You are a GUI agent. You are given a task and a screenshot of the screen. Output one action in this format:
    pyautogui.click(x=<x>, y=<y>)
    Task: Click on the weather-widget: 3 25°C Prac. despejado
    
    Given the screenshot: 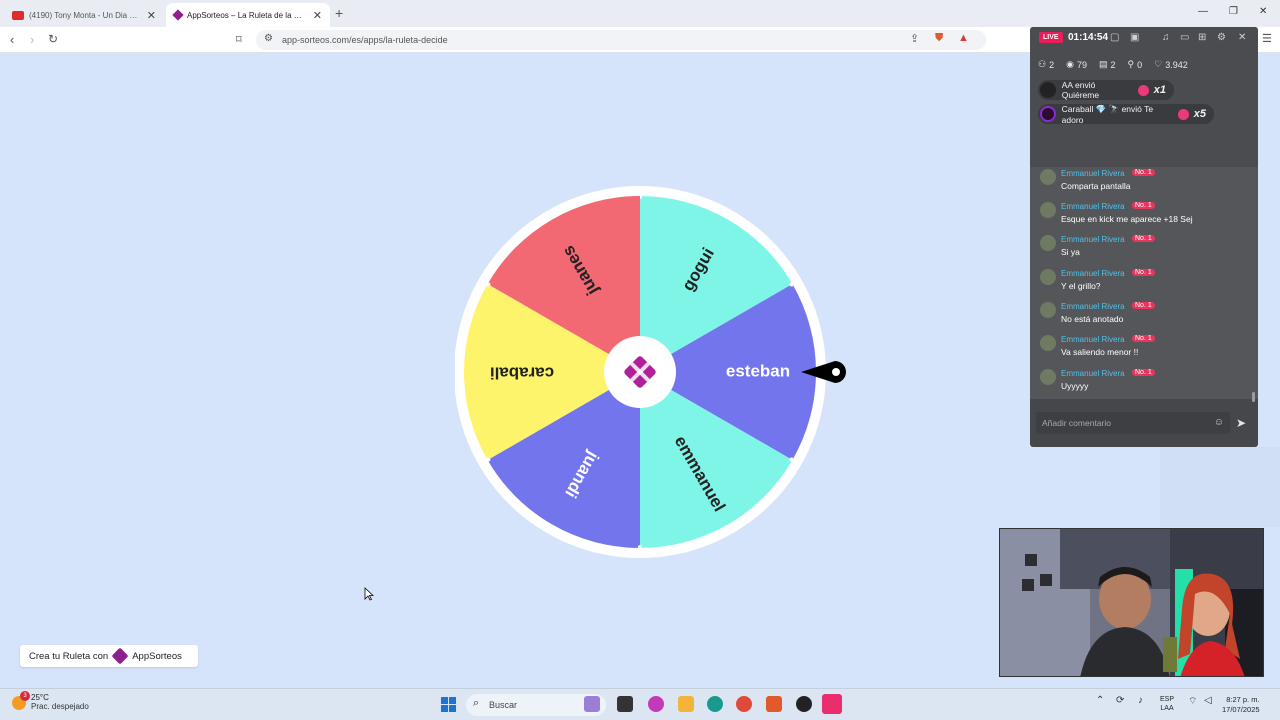 What is the action you would take?
    pyautogui.click(x=50, y=701)
    